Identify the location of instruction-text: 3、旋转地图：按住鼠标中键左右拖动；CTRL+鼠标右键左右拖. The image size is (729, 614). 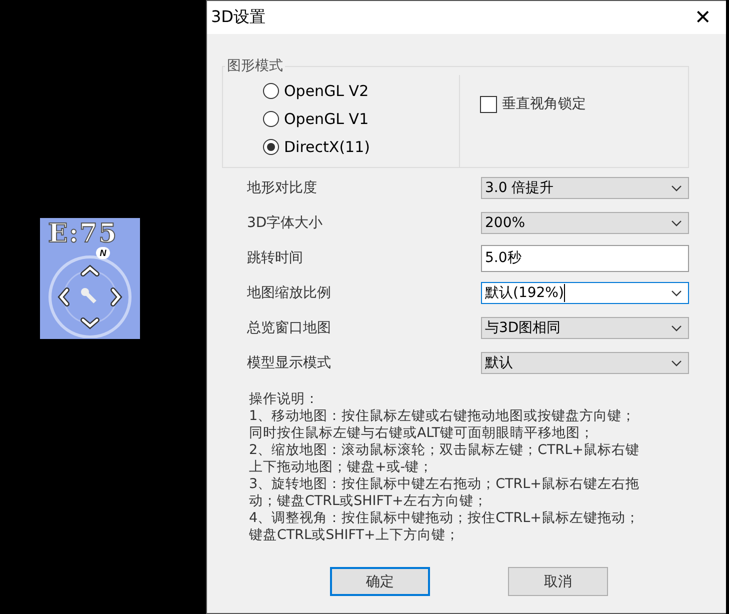
(444, 484).